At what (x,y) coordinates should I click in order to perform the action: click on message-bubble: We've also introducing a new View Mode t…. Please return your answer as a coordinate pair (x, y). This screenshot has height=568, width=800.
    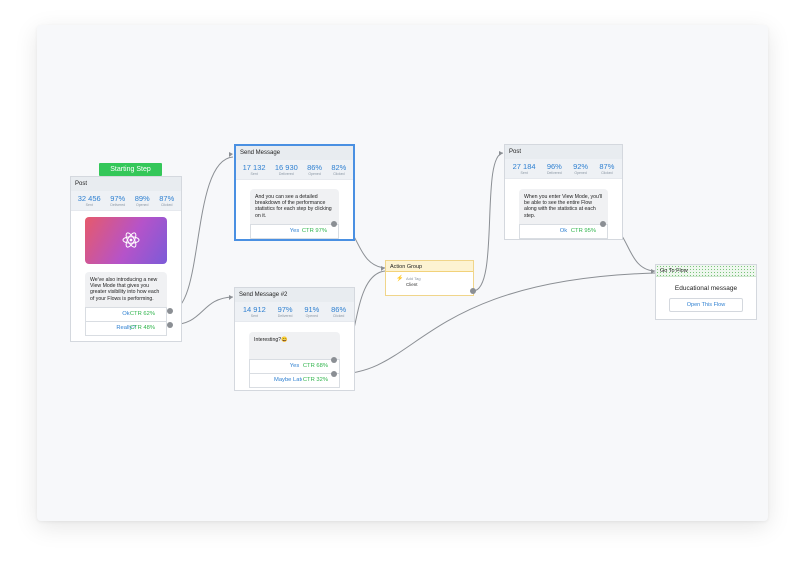
    Looking at the image, I should click on (126, 289).